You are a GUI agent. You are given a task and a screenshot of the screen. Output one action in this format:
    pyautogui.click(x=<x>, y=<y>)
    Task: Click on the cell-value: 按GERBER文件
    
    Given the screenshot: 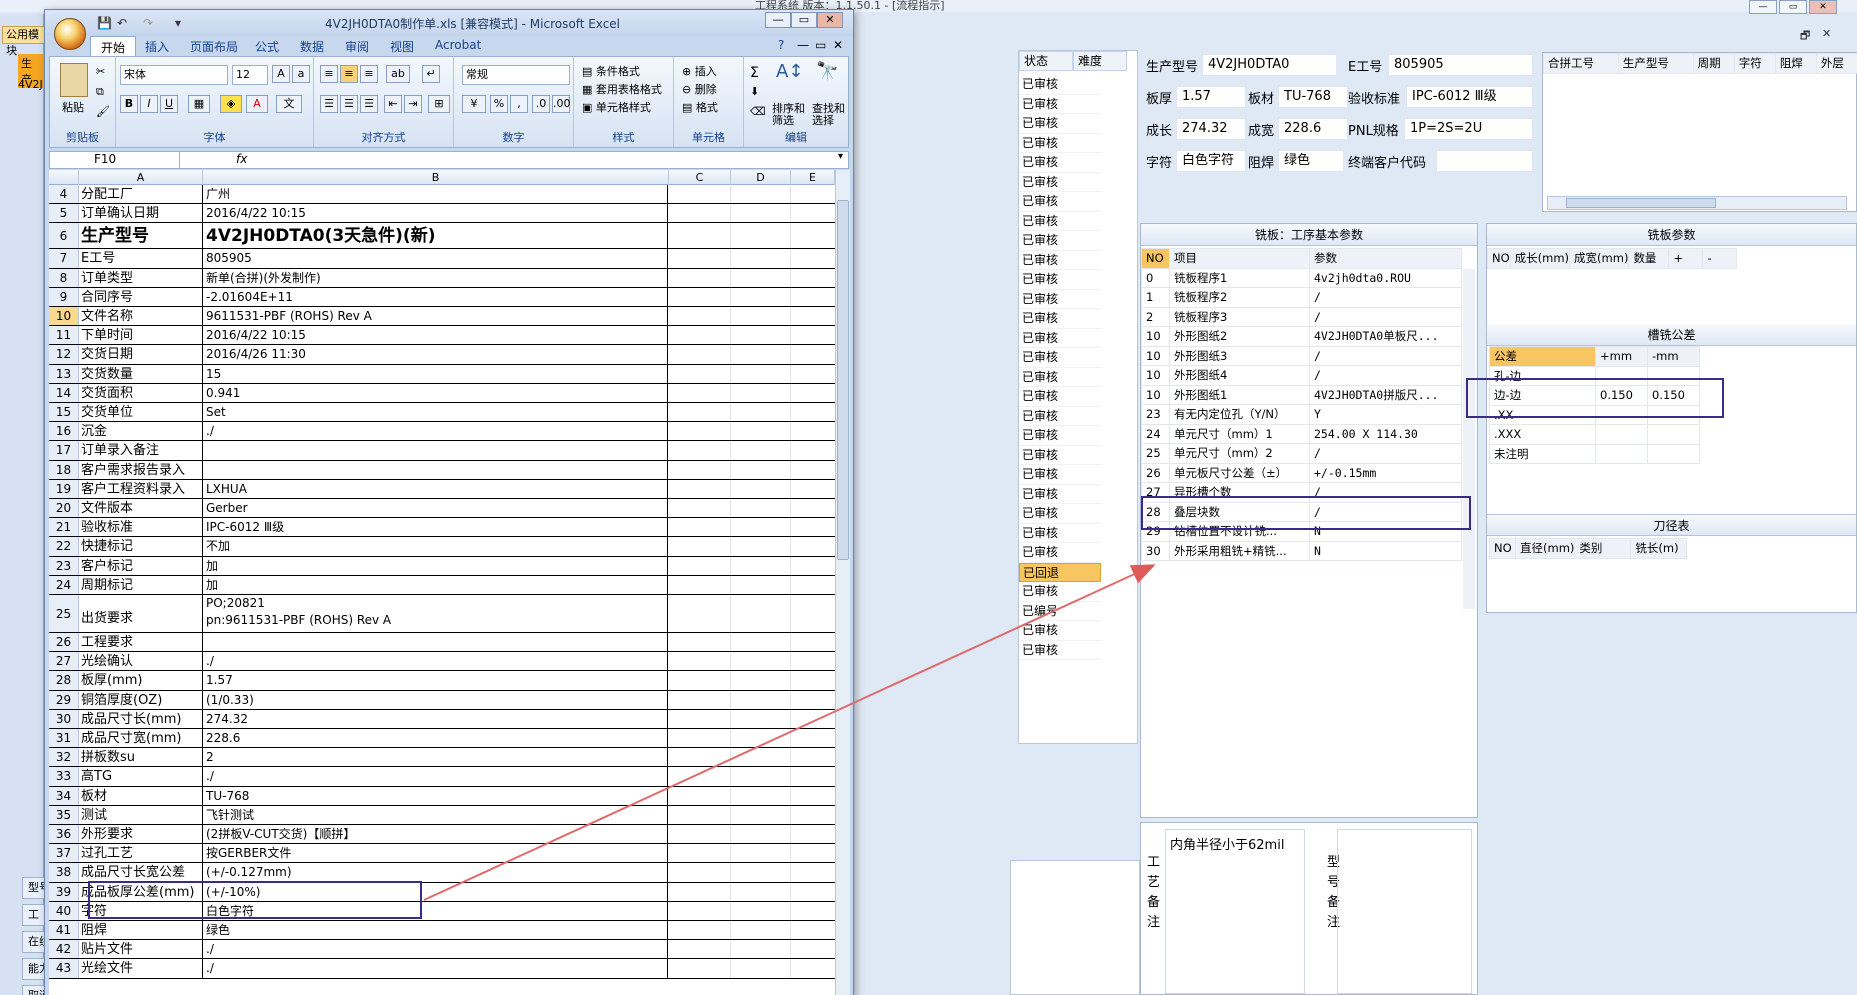 What is the action you would take?
    pyautogui.click(x=435, y=853)
    